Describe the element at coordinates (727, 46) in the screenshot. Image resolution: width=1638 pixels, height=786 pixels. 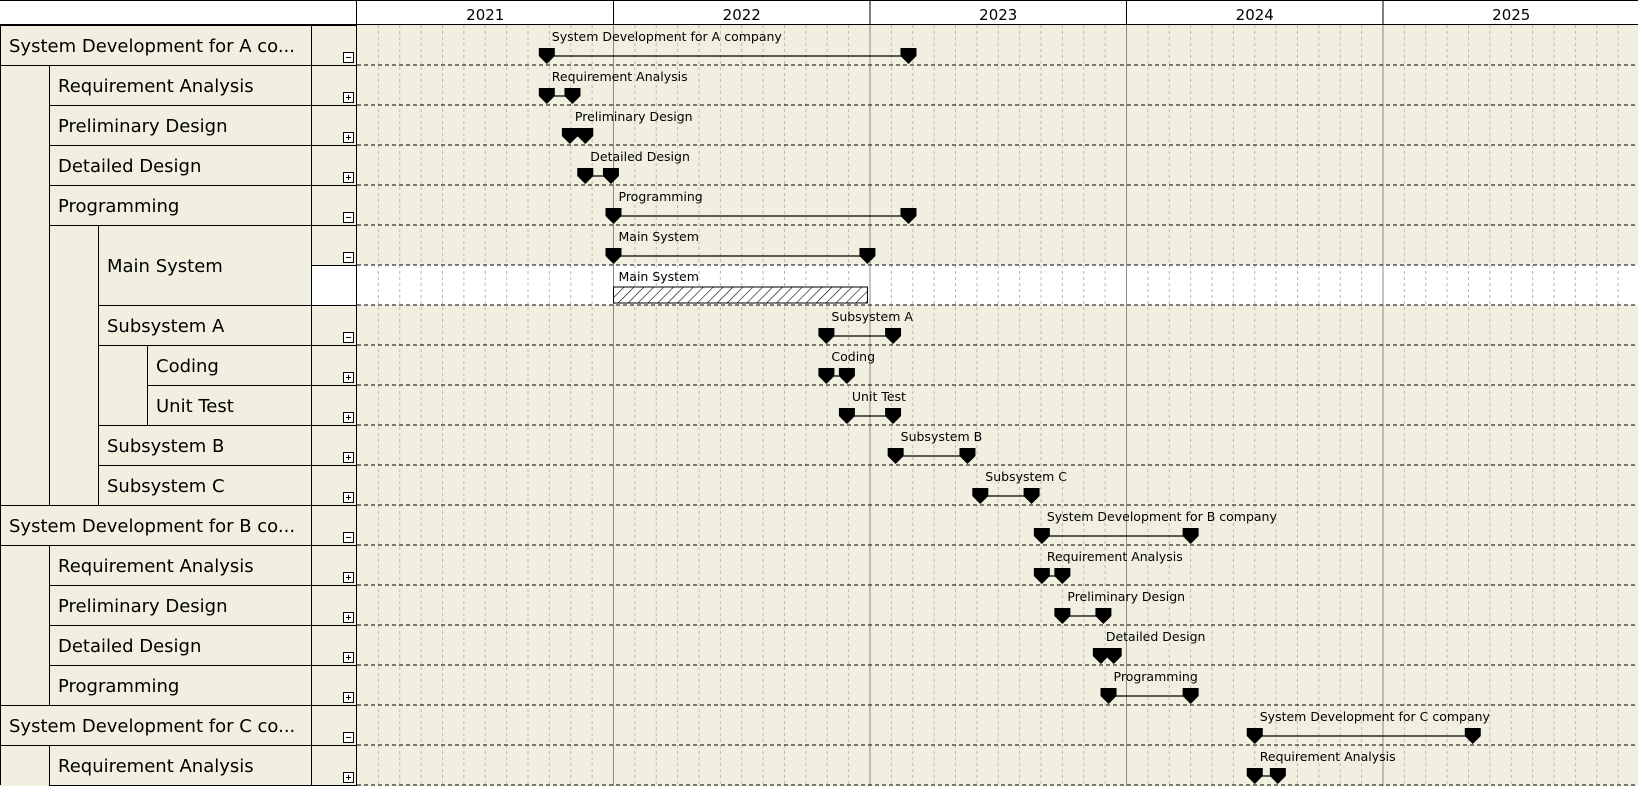
I see `task-bar: System Development for A company` at that location.